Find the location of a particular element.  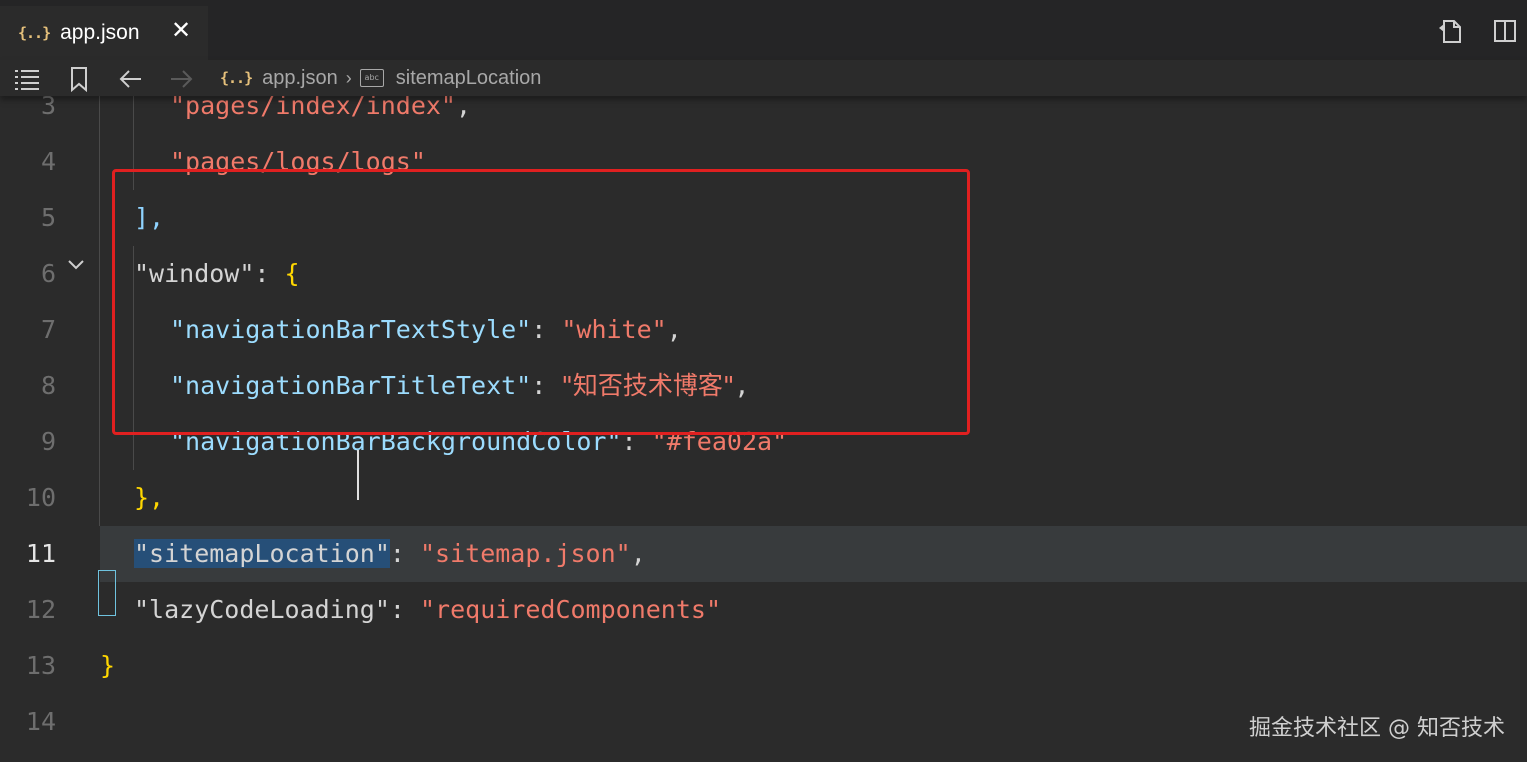

chevron-down-icon is located at coordinates (76, 264).